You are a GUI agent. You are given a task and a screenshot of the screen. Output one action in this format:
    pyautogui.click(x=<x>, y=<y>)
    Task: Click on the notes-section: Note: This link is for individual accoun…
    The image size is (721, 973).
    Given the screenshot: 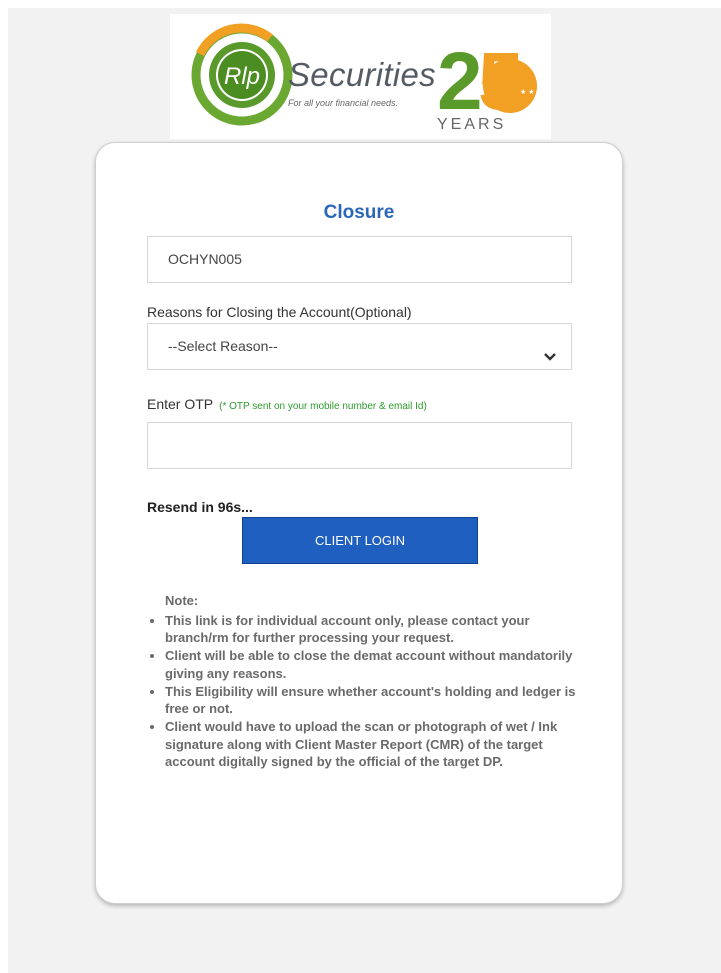 What is the action you would take?
    pyautogui.click(x=363, y=681)
    